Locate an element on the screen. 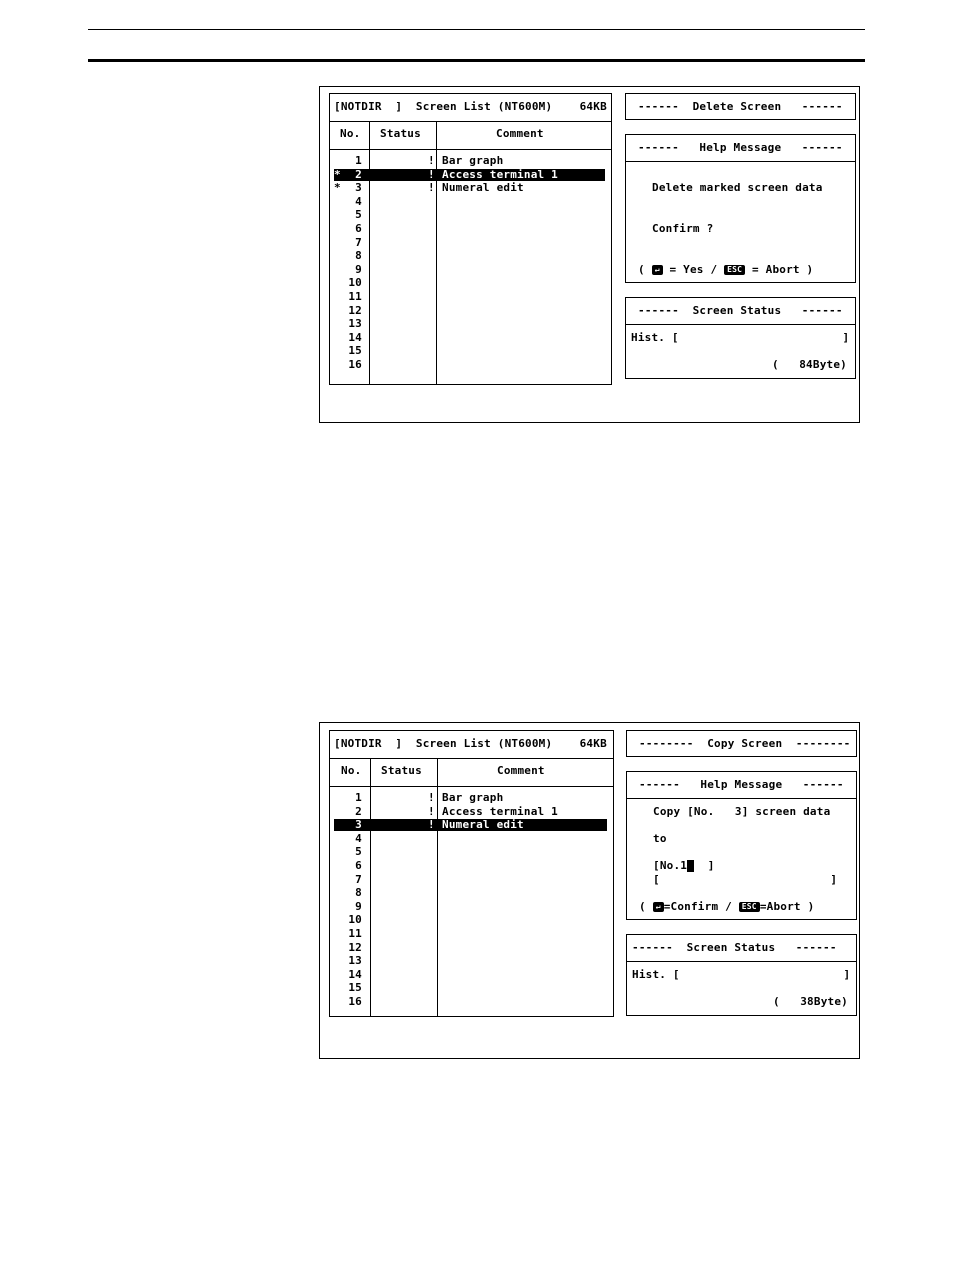 This screenshot has height=1268, width=954. table-row: 2! Access terminal 1 is located at coordinates (470, 811).